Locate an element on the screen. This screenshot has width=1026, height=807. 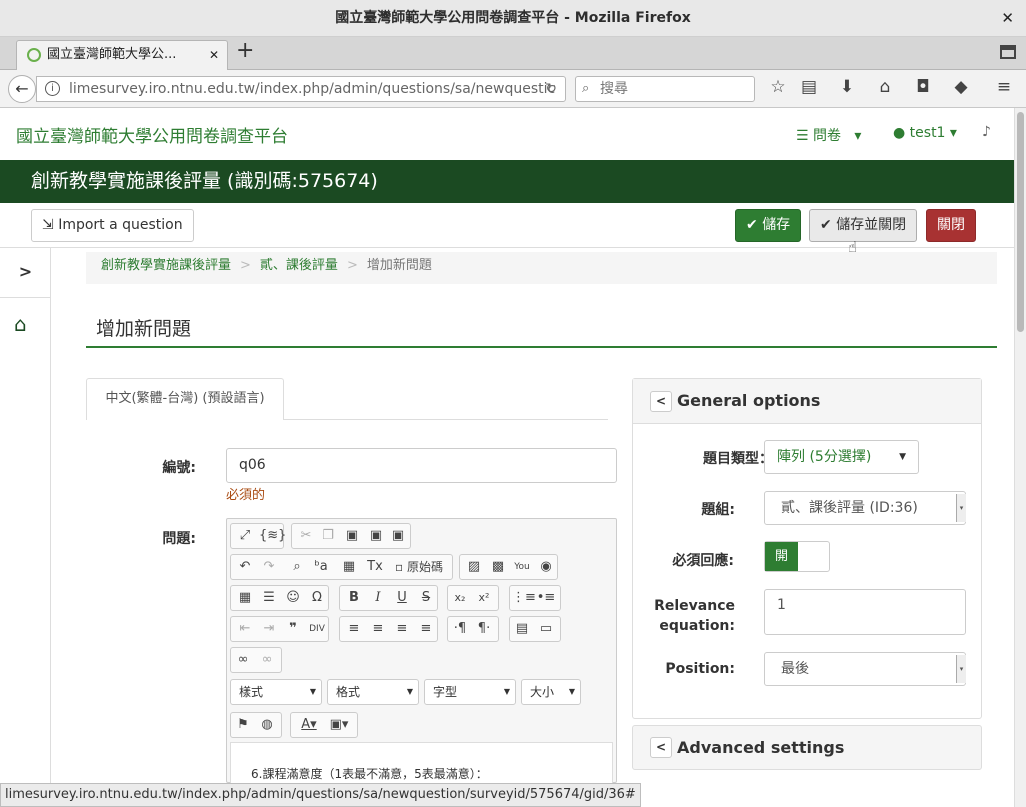
flash-icon: ◉ is located at coordinates (546, 567).